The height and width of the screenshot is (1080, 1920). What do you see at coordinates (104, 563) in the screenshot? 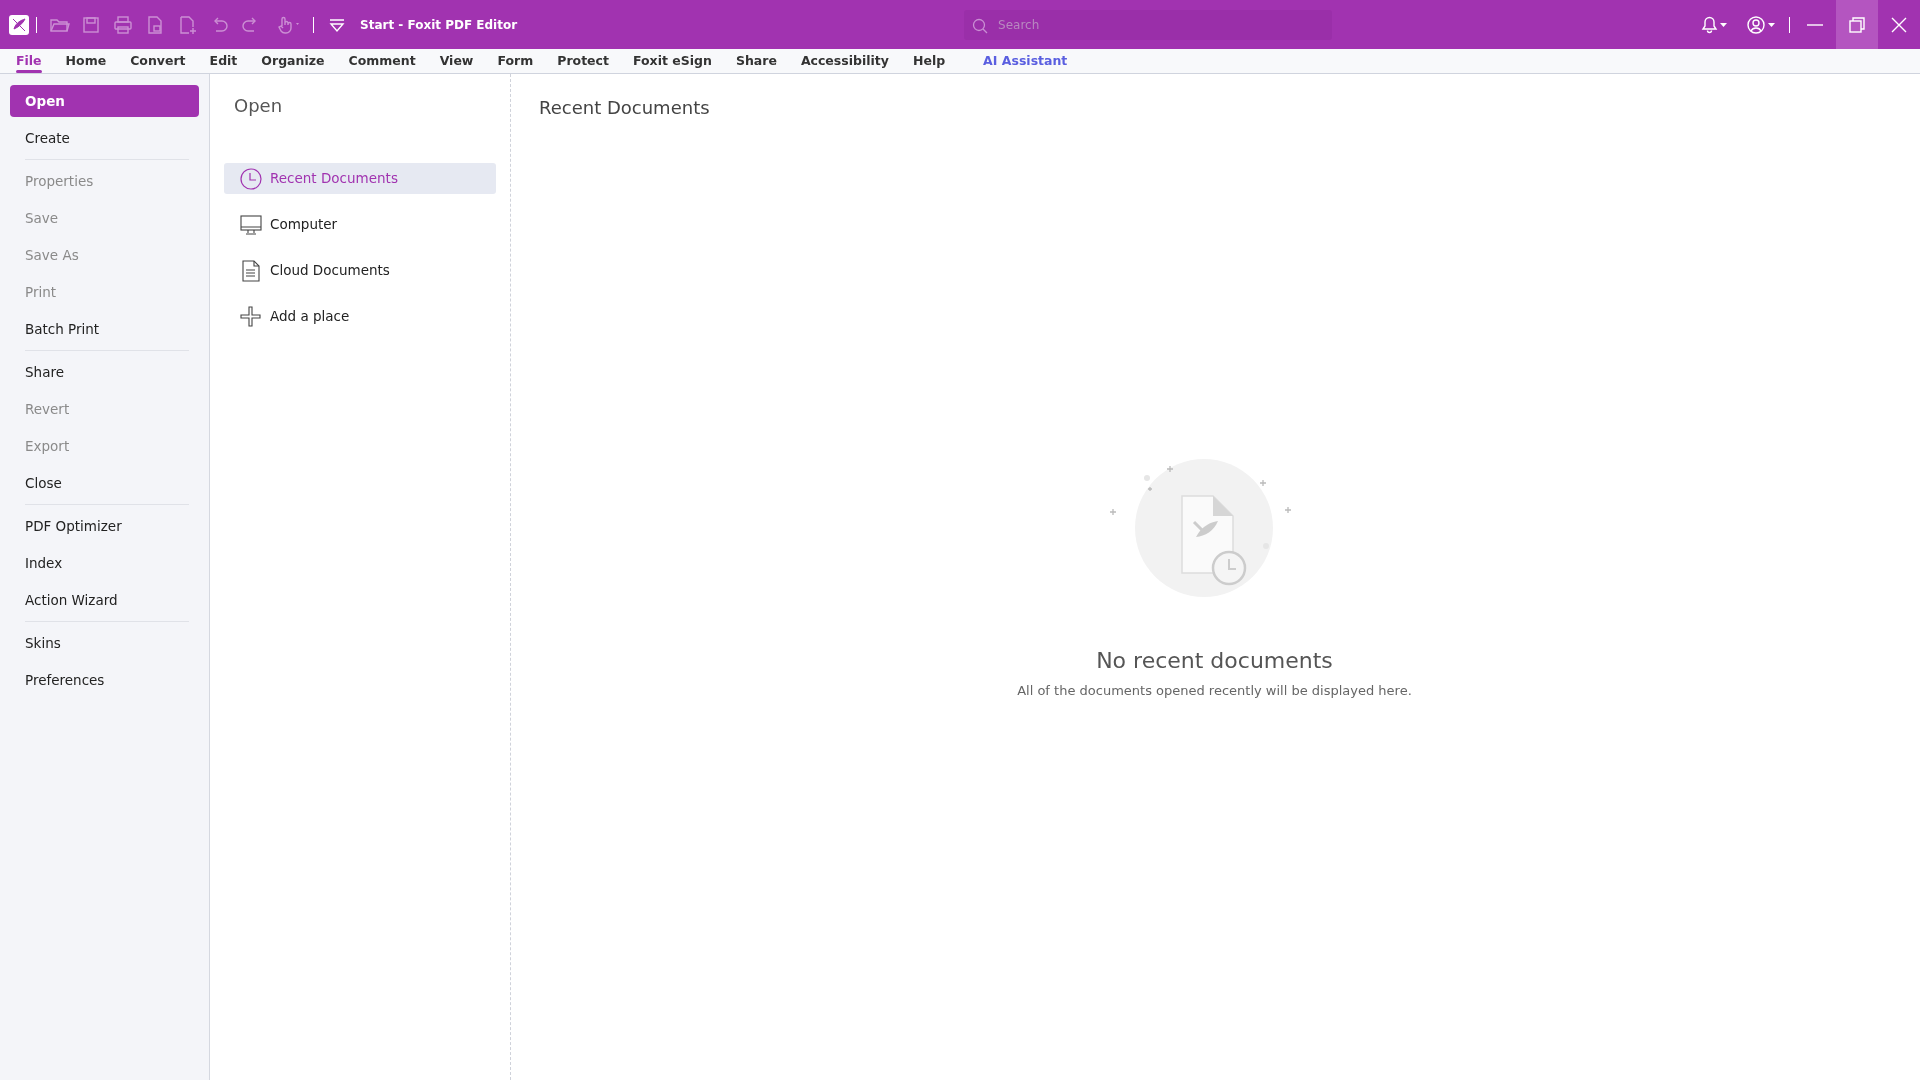
I see `sidebar-item: Index` at bounding box center [104, 563].